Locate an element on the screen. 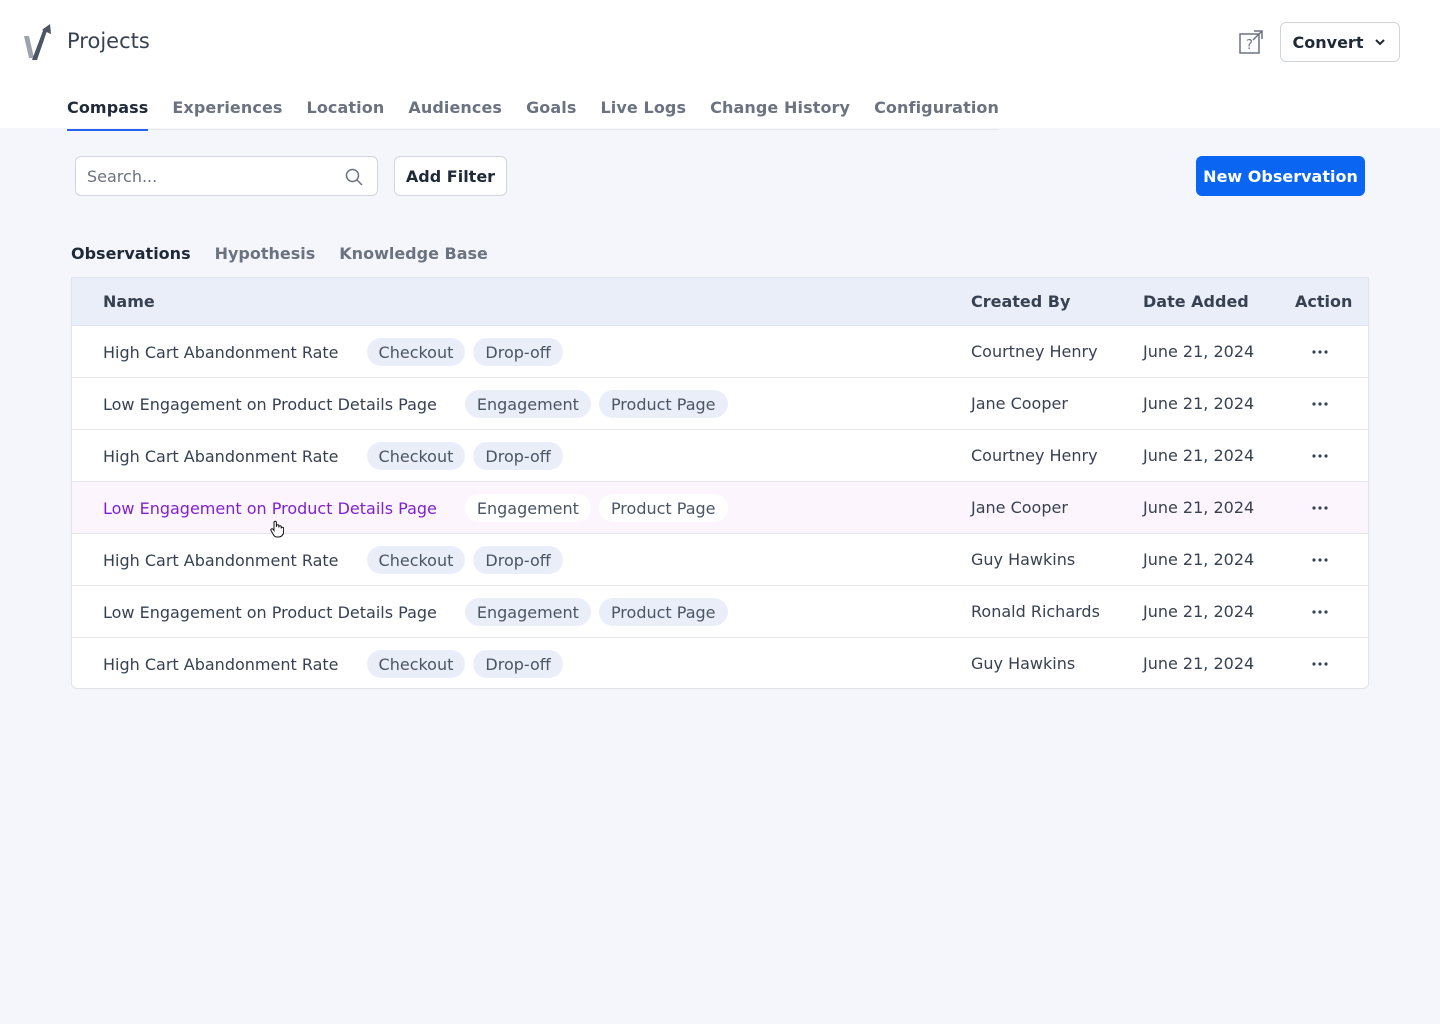 This screenshot has height=1024, width=1440. convert-dropdown-button: Convert is located at coordinates (1340, 42).